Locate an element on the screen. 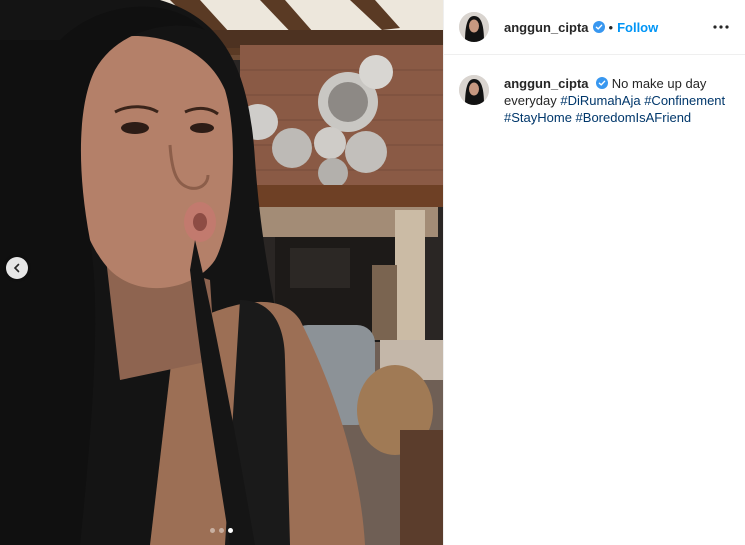 Image resolution: width=745 pixels, height=545 pixels. hashtag-link: #BoredomIsAFriend is located at coordinates (634, 117).